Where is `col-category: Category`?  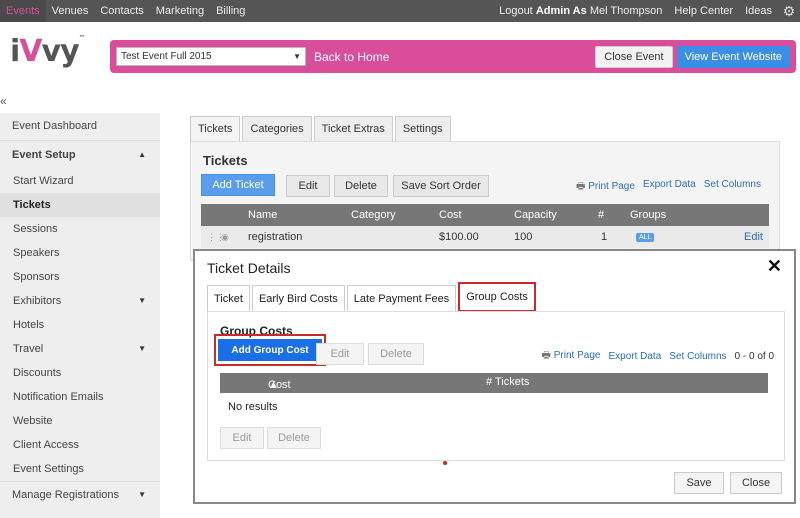
col-category: Category is located at coordinates (373, 215).